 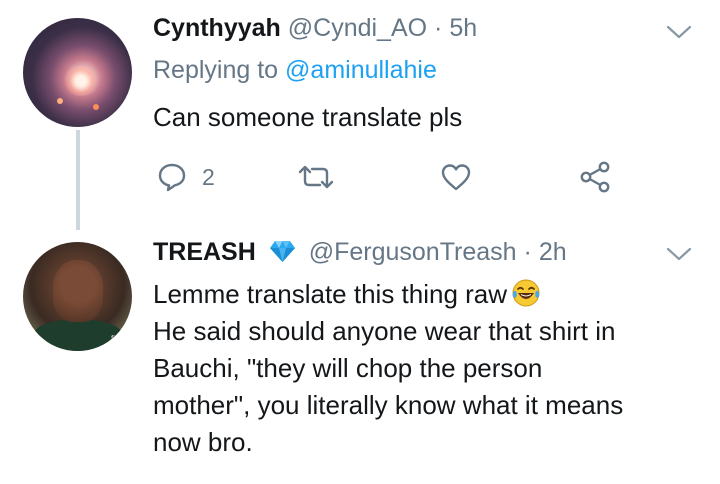 What do you see at coordinates (172, 177) in the screenshot?
I see `reply-icon` at bounding box center [172, 177].